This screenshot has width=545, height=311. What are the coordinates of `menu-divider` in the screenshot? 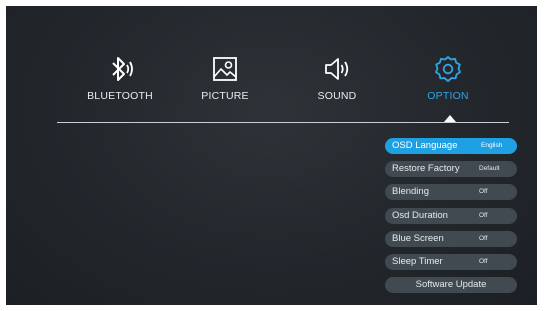 It's located at (283, 122).